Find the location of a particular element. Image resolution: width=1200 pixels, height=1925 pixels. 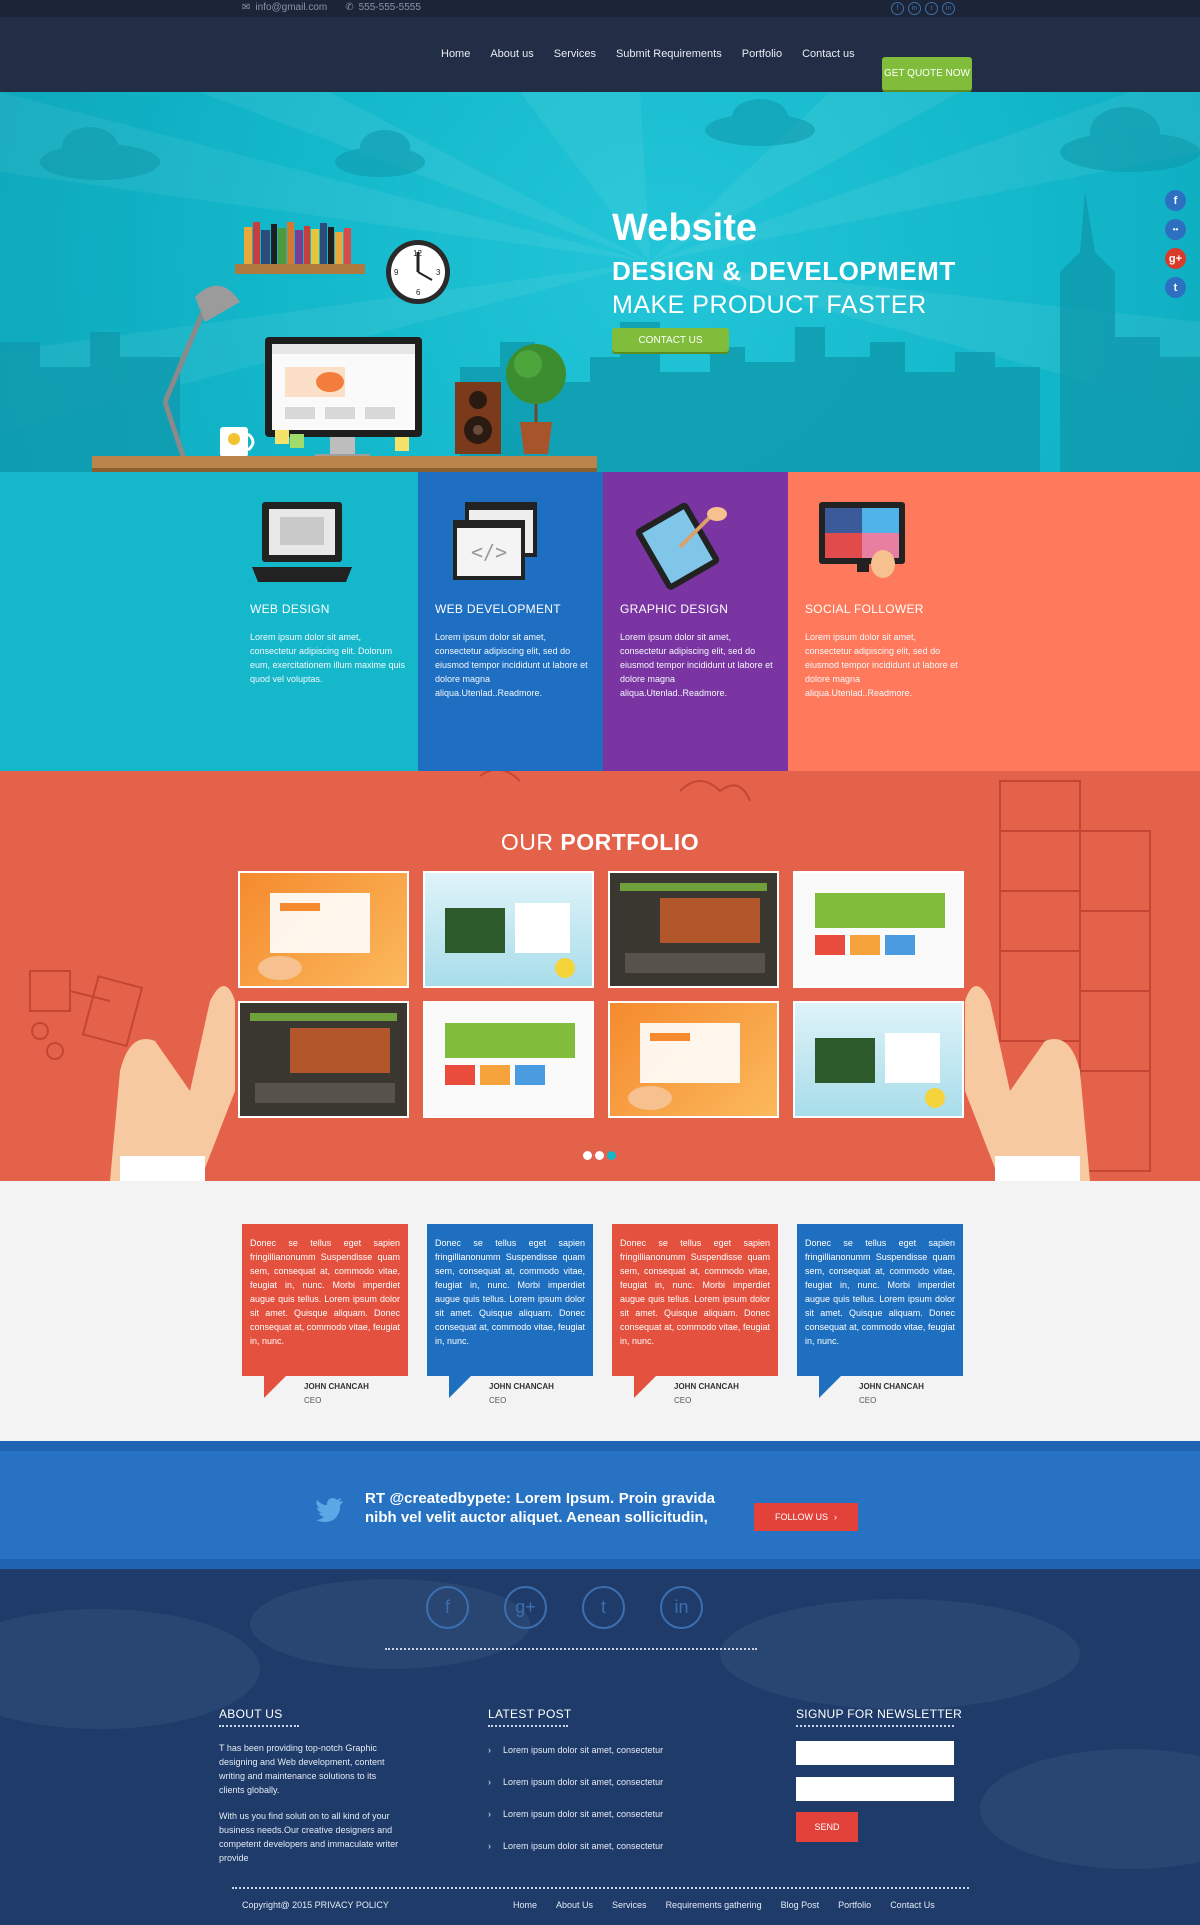

about-title: ABOUT US is located at coordinates (251, 1714).